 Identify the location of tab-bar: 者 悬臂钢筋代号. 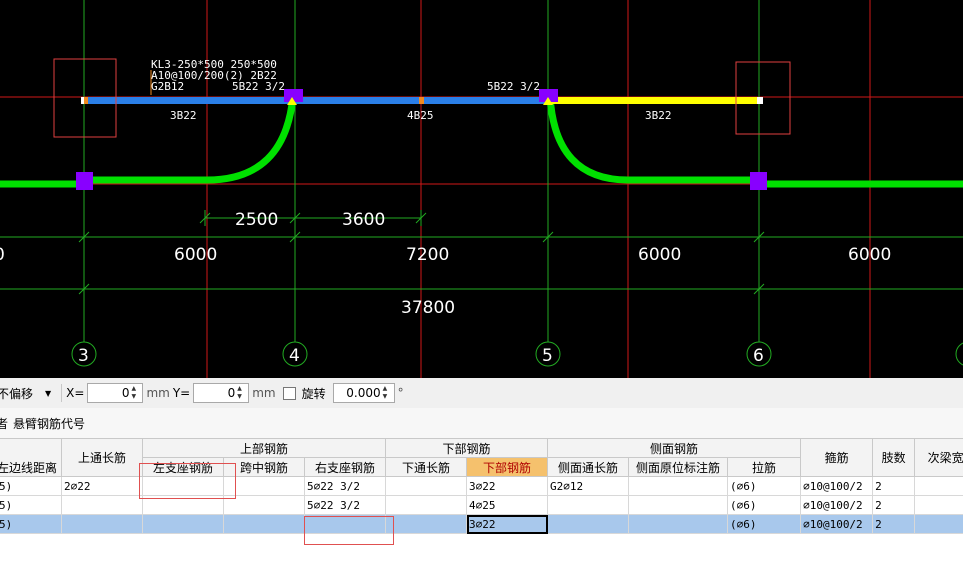
(481, 423).